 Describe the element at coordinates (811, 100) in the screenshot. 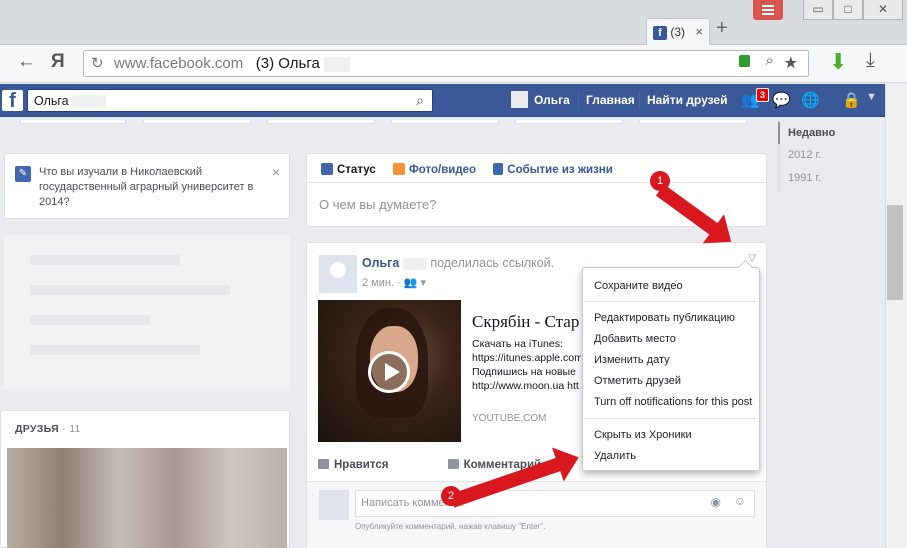

I see `notifications-globe-icon: 🌐` at that location.